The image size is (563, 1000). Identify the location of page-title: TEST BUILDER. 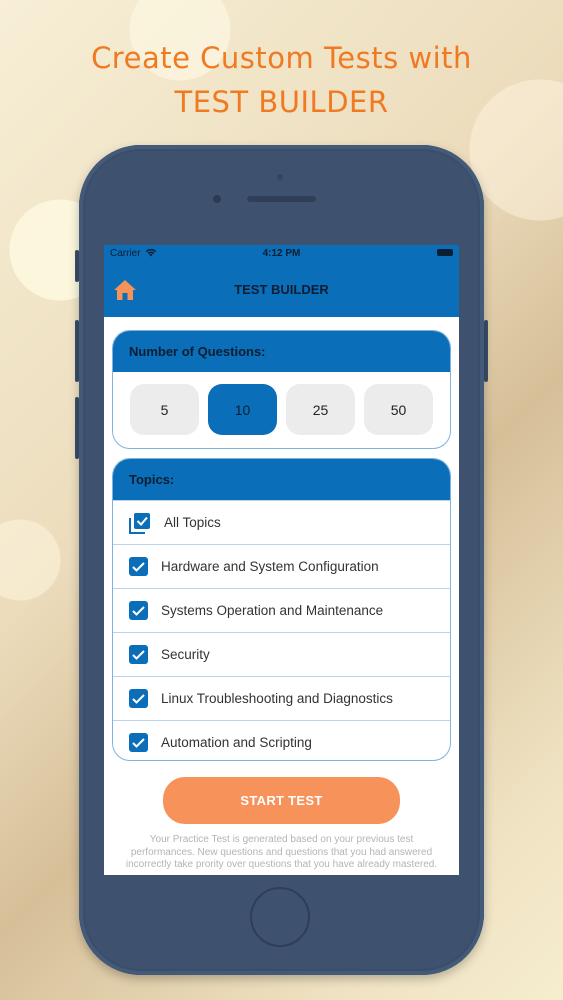
(281, 289).